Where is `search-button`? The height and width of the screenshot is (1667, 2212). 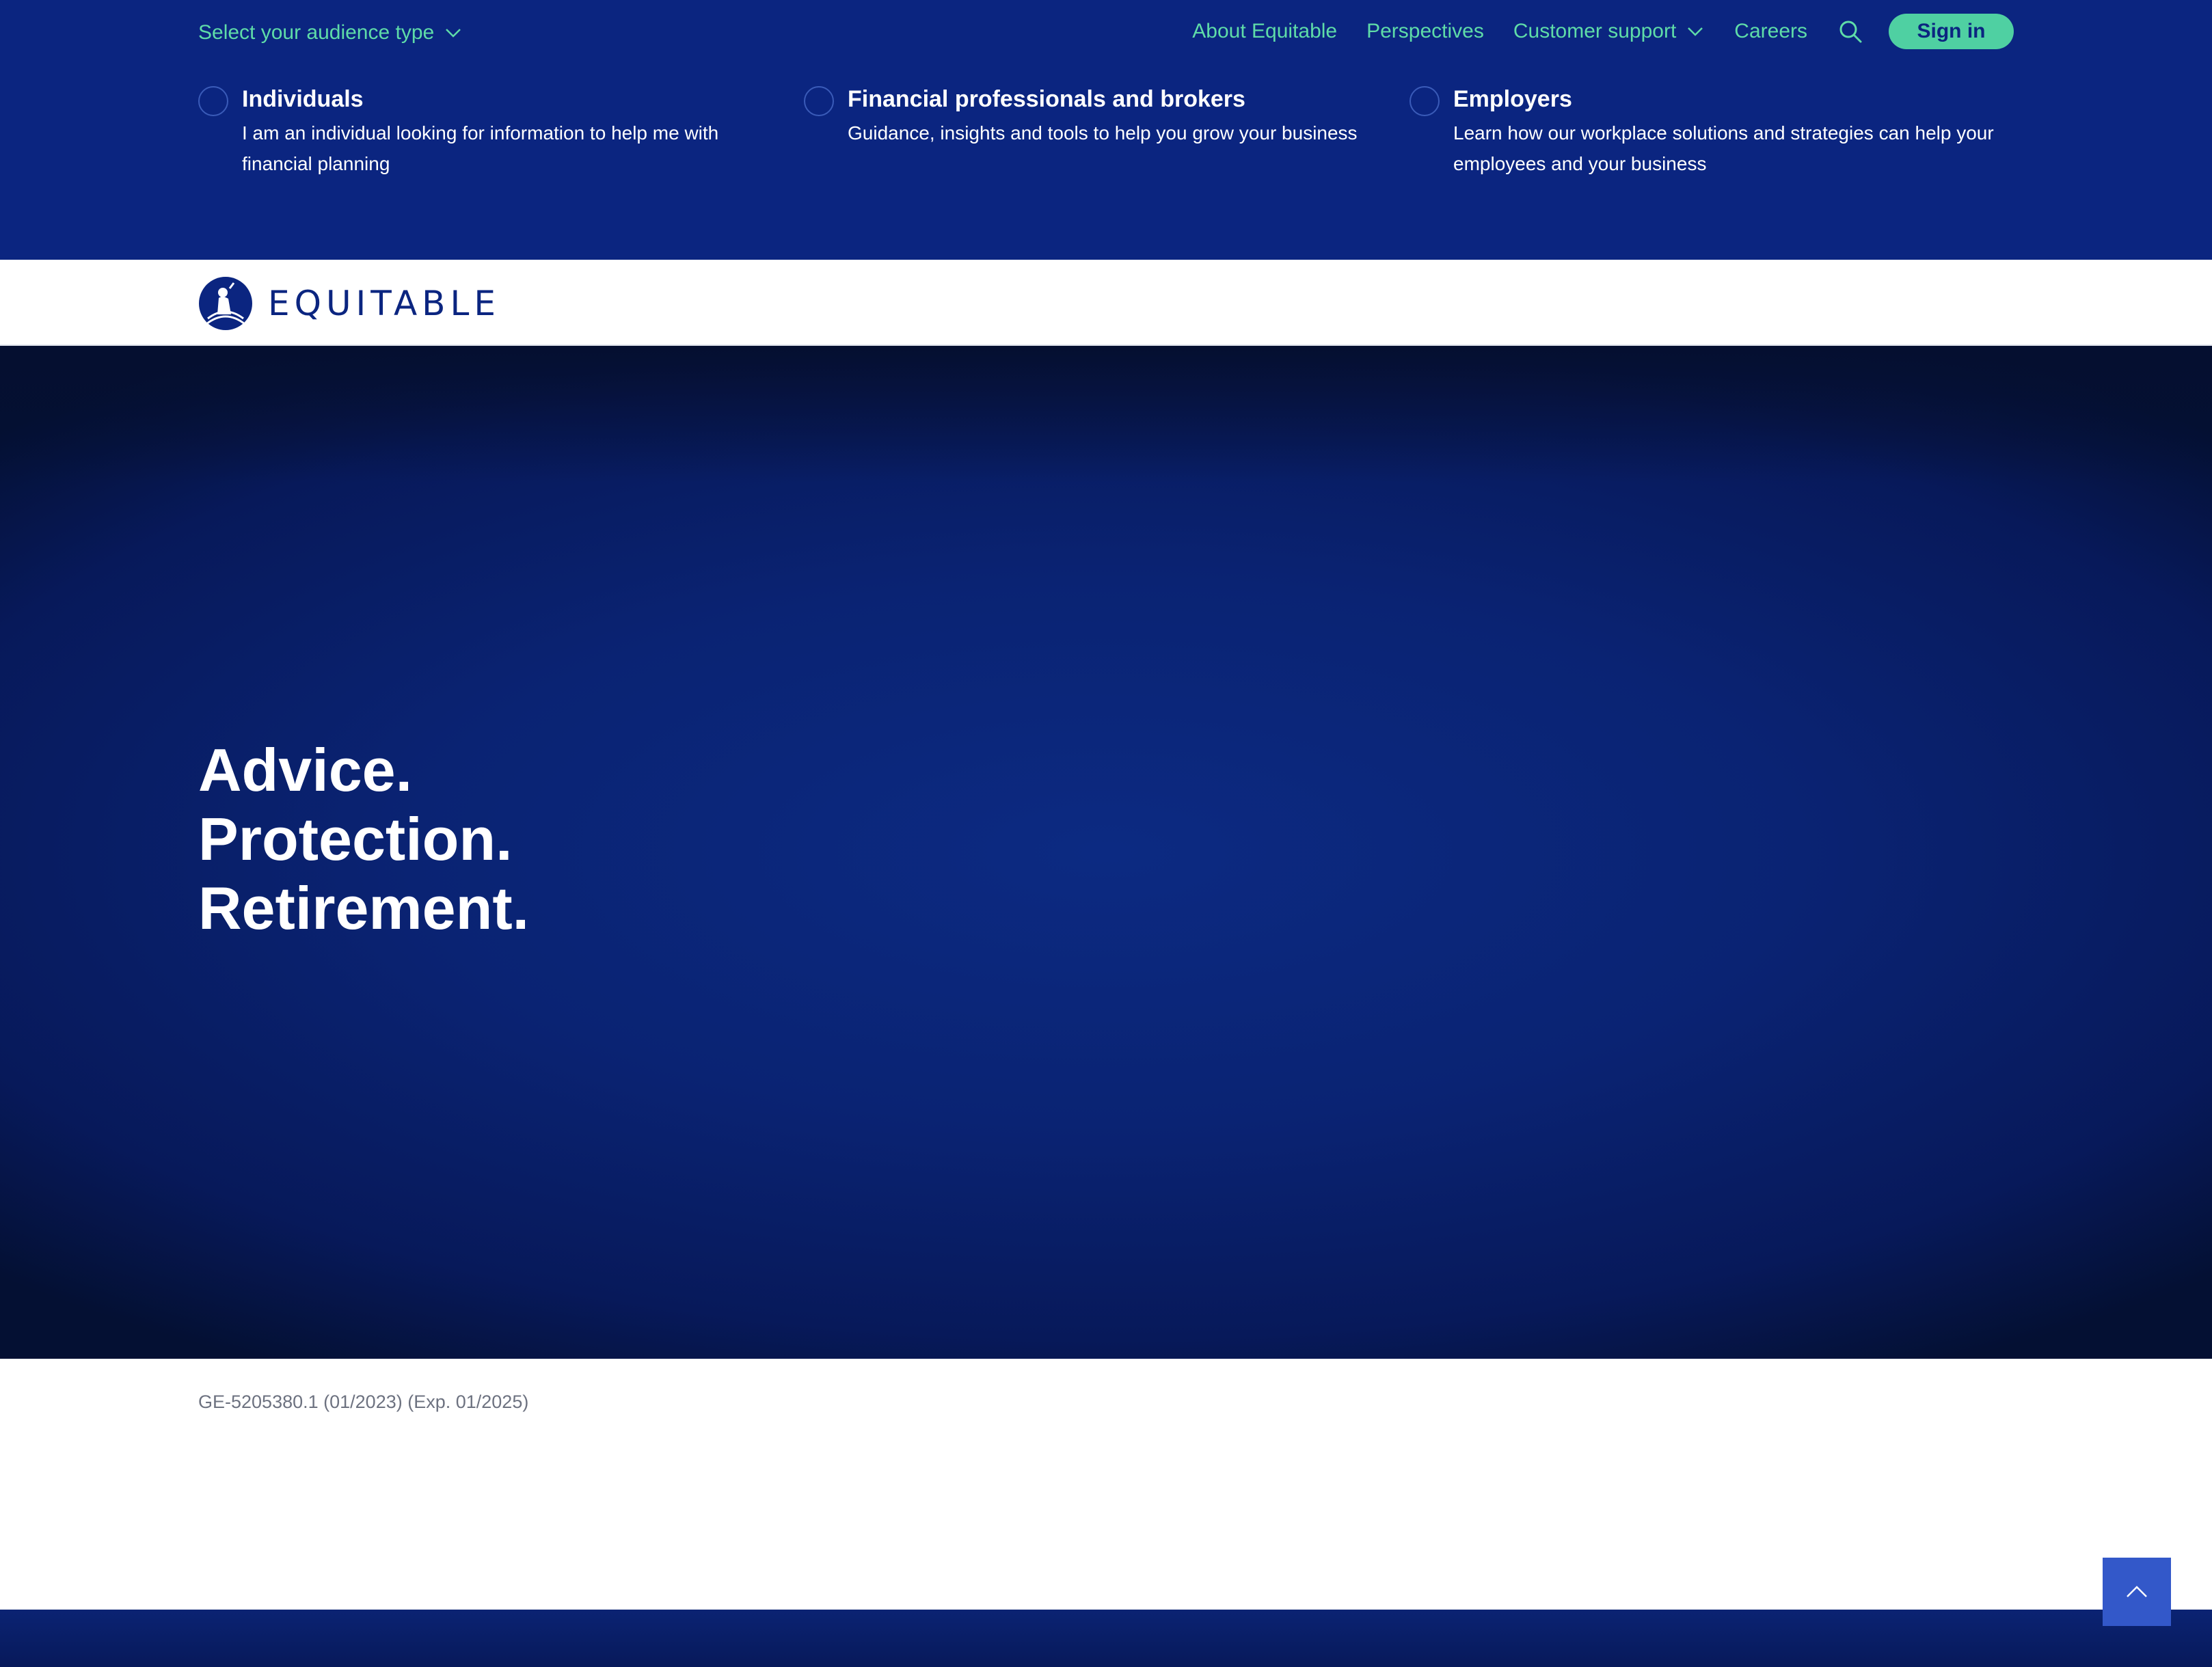 search-button is located at coordinates (1850, 31).